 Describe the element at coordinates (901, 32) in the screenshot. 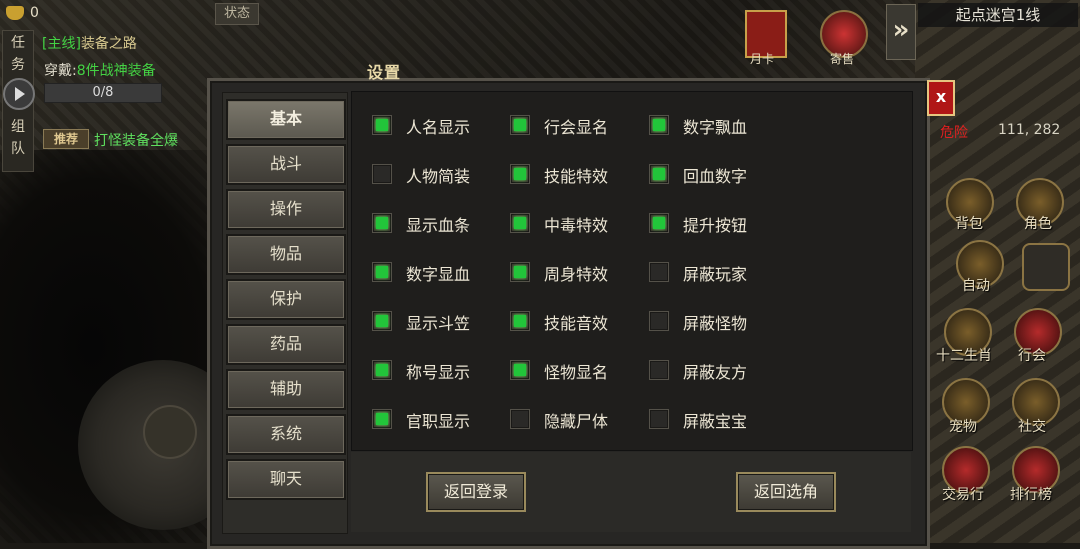

I see `chevron-double-right-icon: »` at that location.